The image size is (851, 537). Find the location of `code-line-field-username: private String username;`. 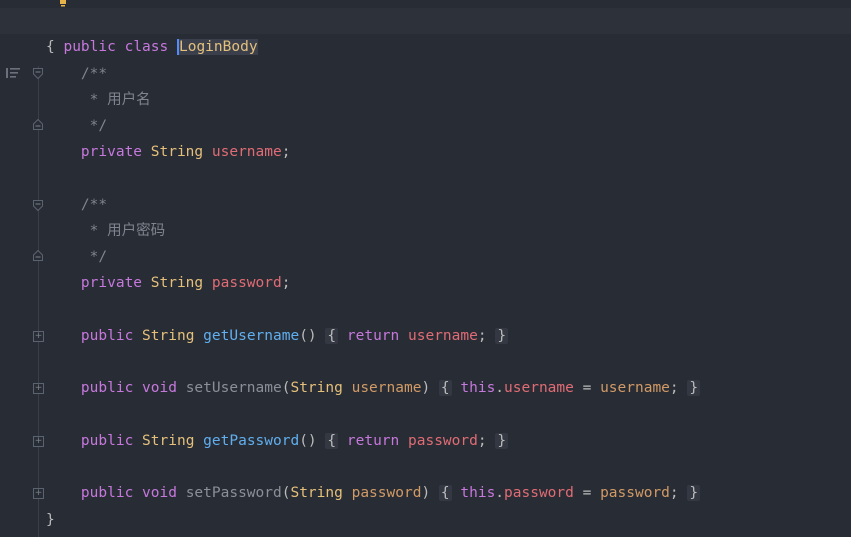

code-line-field-username: private String username; is located at coordinates (168, 152).